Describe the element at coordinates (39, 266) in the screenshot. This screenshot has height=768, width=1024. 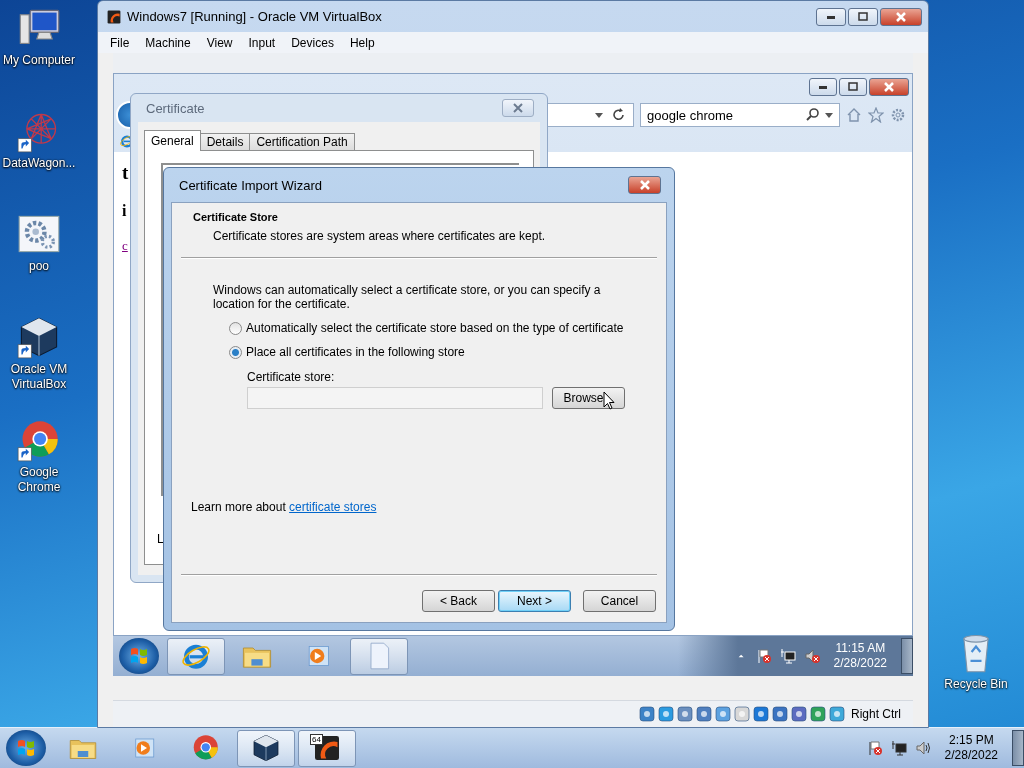
I see `desktop-icon-label: poo` at that location.